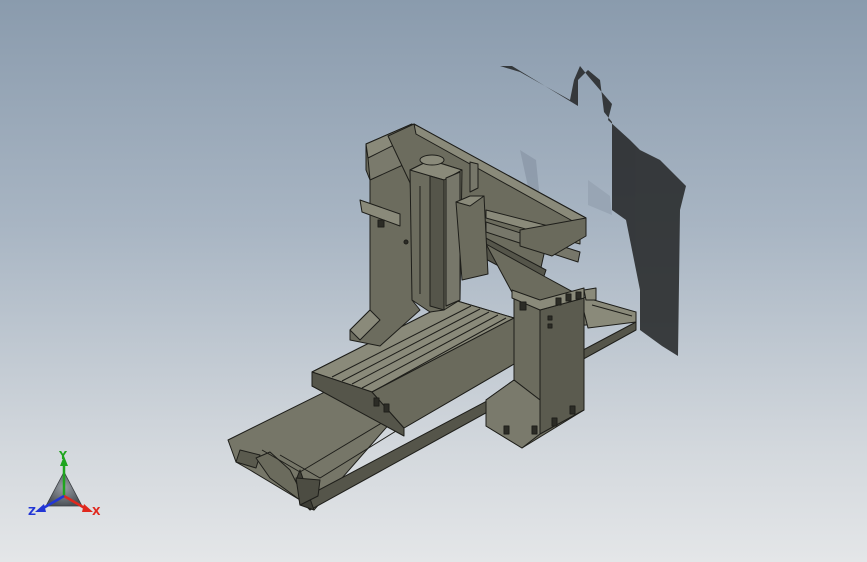  Describe the element at coordinates (67, 488) in the screenshot. I see `view-orientation-triad: Y X Z` at that location.